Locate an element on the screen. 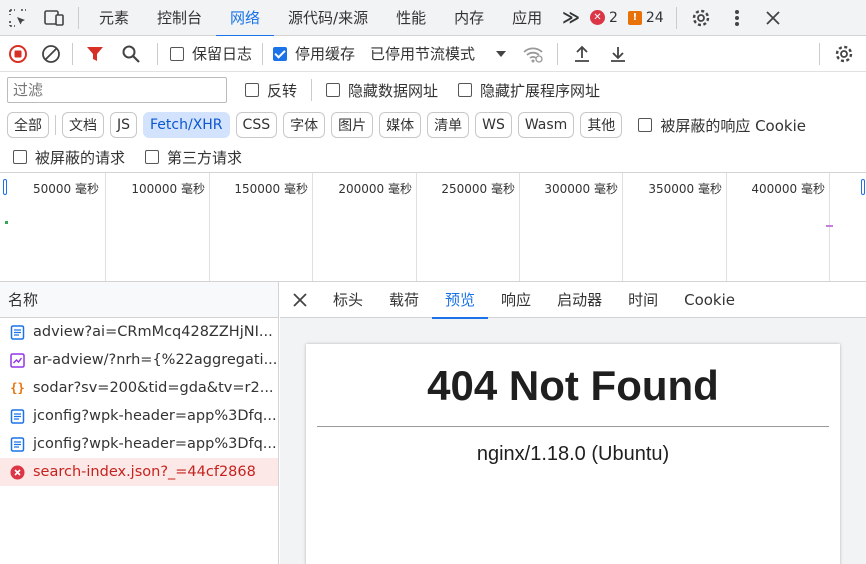  tab-performance: 性能 is located at coordinates (411, 18).